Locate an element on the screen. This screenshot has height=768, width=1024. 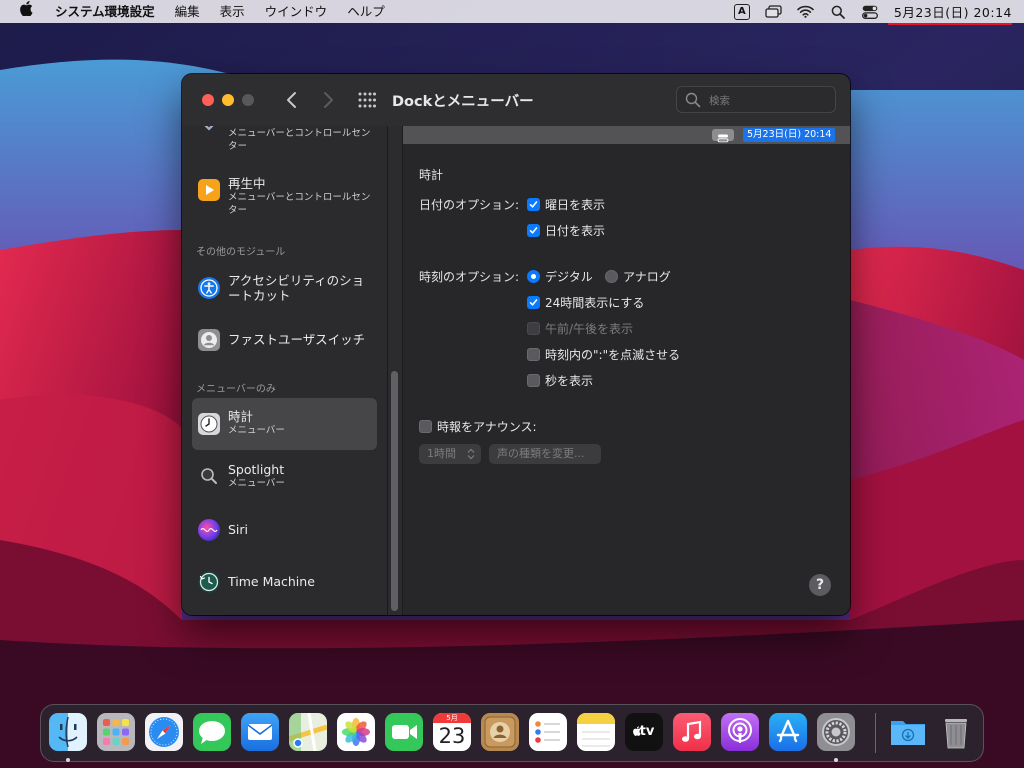
sidebar-item-clock: 時計 メニューバー is located at coordinates (284, 424).